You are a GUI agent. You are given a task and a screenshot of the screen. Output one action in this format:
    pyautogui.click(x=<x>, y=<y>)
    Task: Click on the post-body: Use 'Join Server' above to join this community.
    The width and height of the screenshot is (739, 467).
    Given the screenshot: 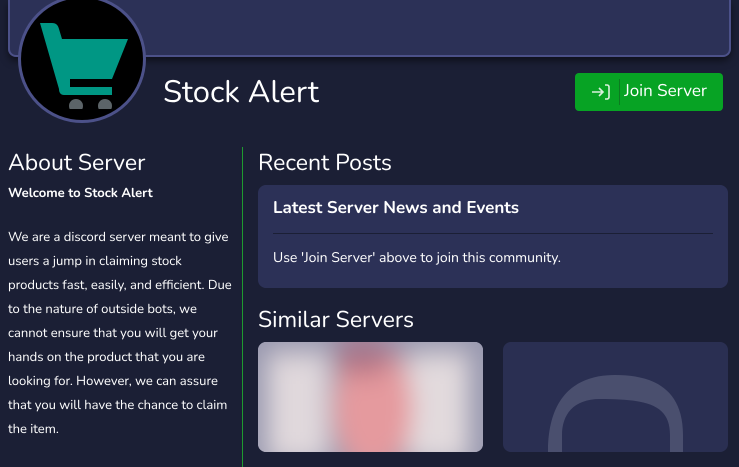 What is the action you would take?
    pyautogui.click(x=417, y=258)
    